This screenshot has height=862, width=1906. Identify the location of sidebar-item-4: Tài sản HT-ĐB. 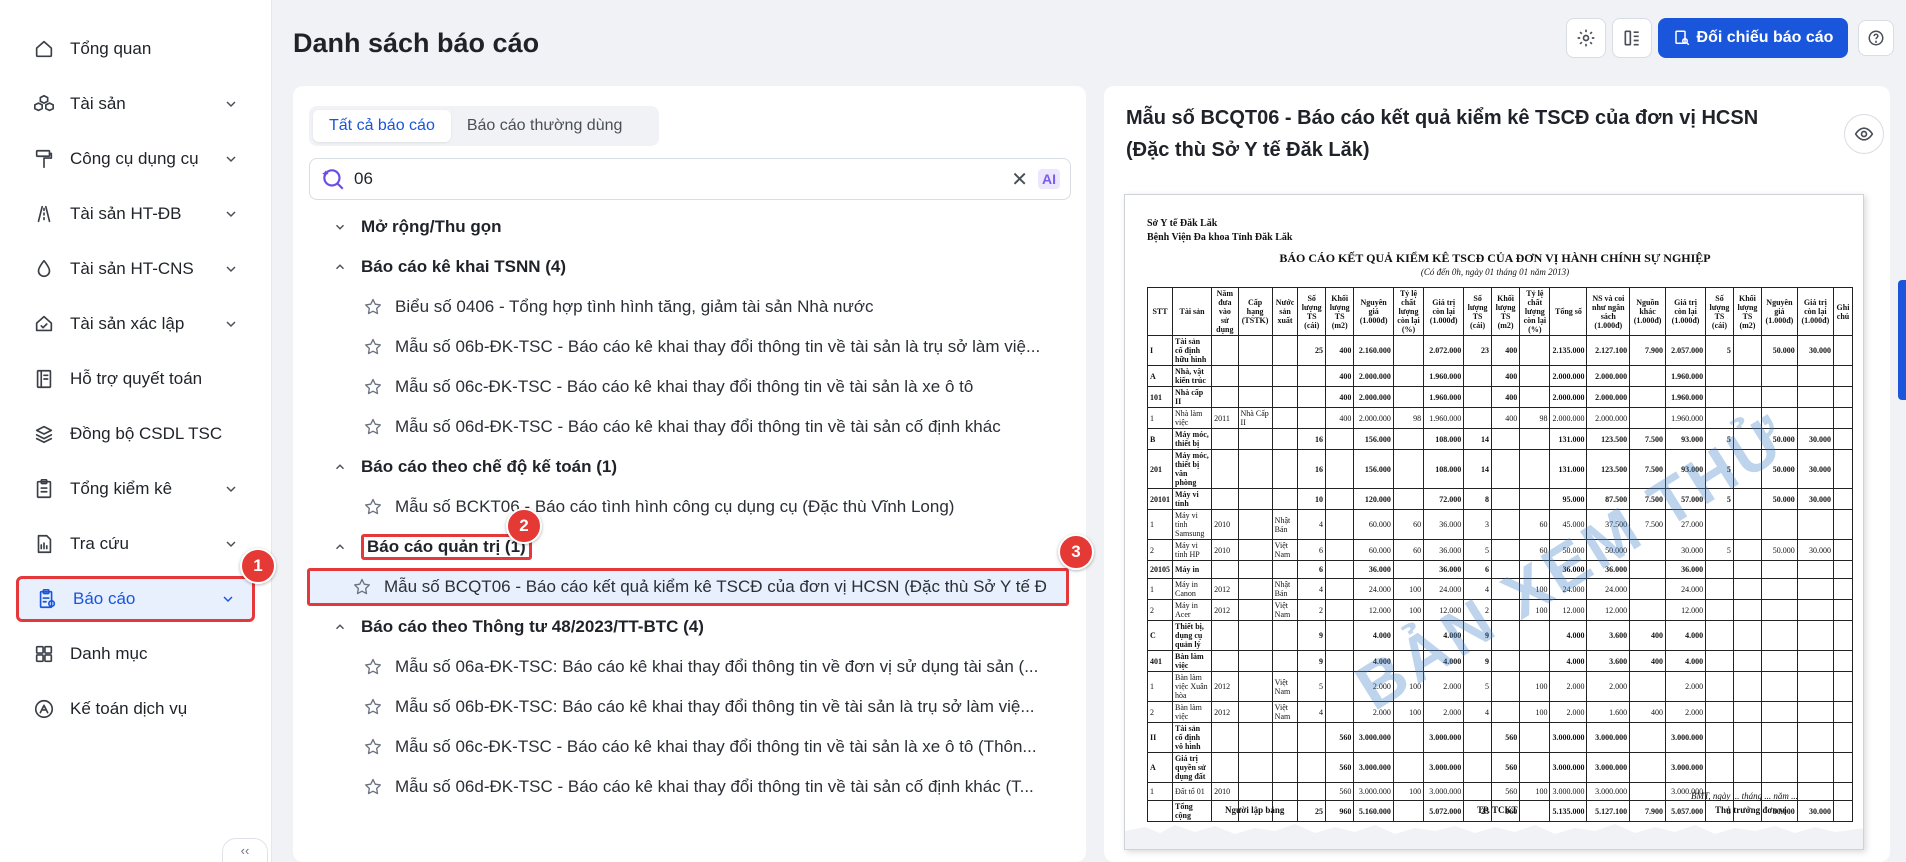
(135, 214).